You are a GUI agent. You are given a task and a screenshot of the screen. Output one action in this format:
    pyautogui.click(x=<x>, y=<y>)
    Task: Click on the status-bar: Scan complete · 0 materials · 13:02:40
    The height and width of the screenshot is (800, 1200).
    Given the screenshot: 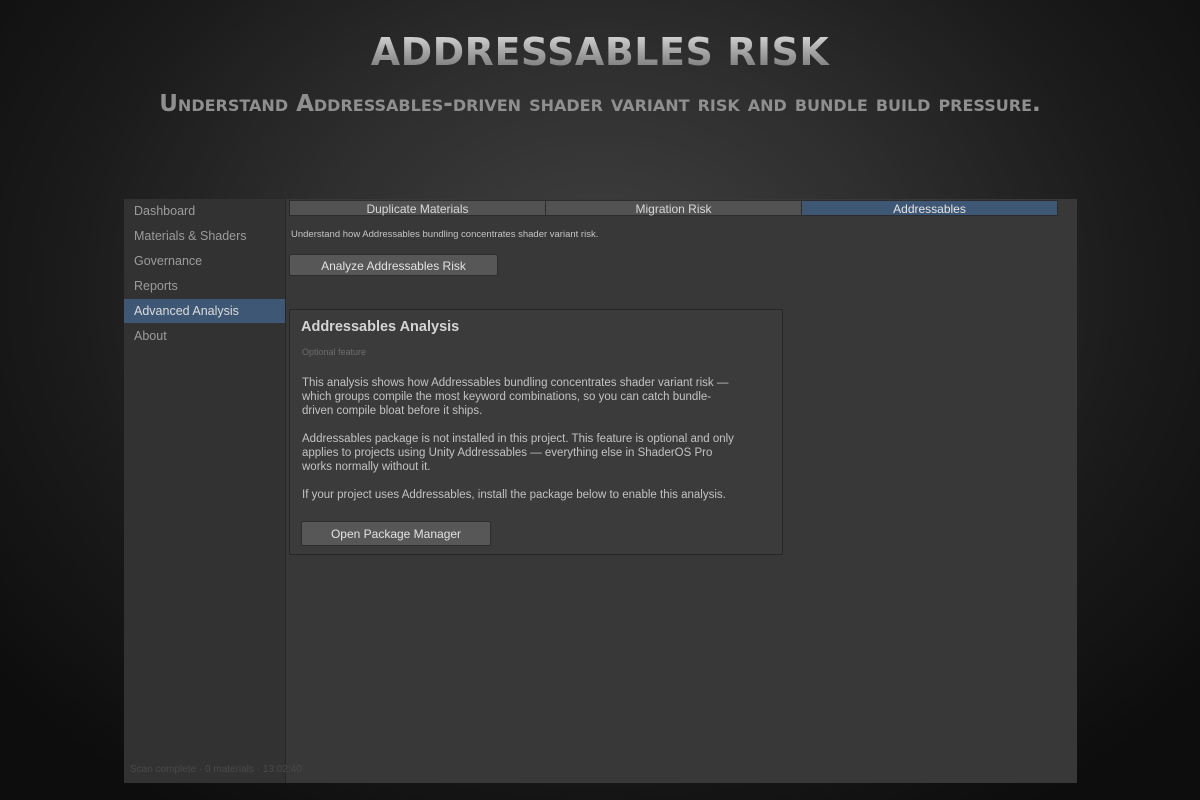 What is the action you would take?
    pyautogui.click(x=216, y=769)
    